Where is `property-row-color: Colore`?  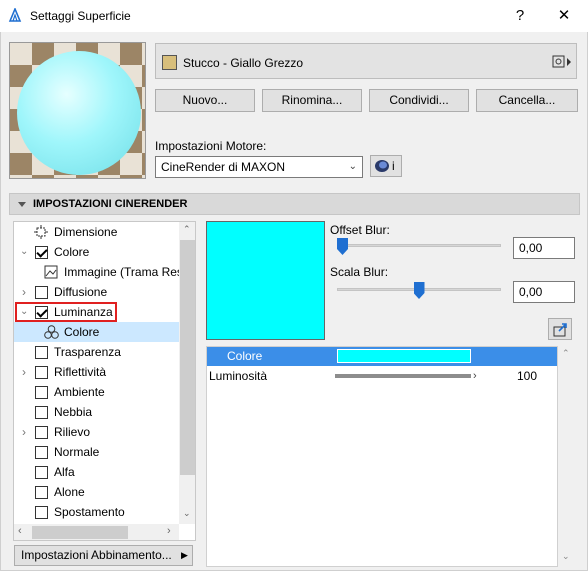
property-row-color: Colore is located at coordinates (382, 356).